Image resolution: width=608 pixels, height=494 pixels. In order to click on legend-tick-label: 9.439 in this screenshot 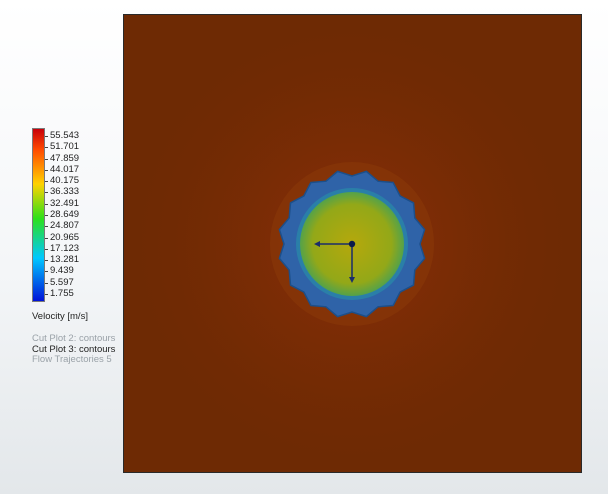, I will do `click(82, 271)`.